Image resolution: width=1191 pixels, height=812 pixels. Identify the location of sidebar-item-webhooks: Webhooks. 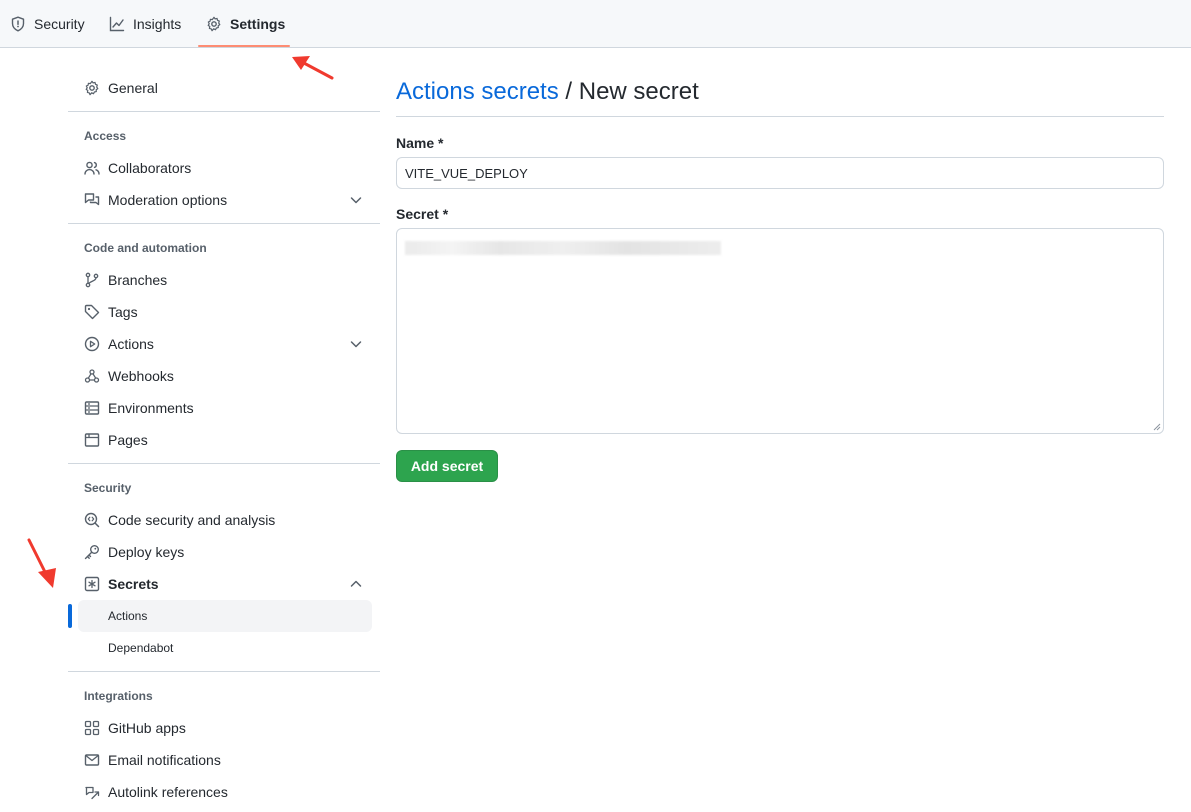
(228, 376).